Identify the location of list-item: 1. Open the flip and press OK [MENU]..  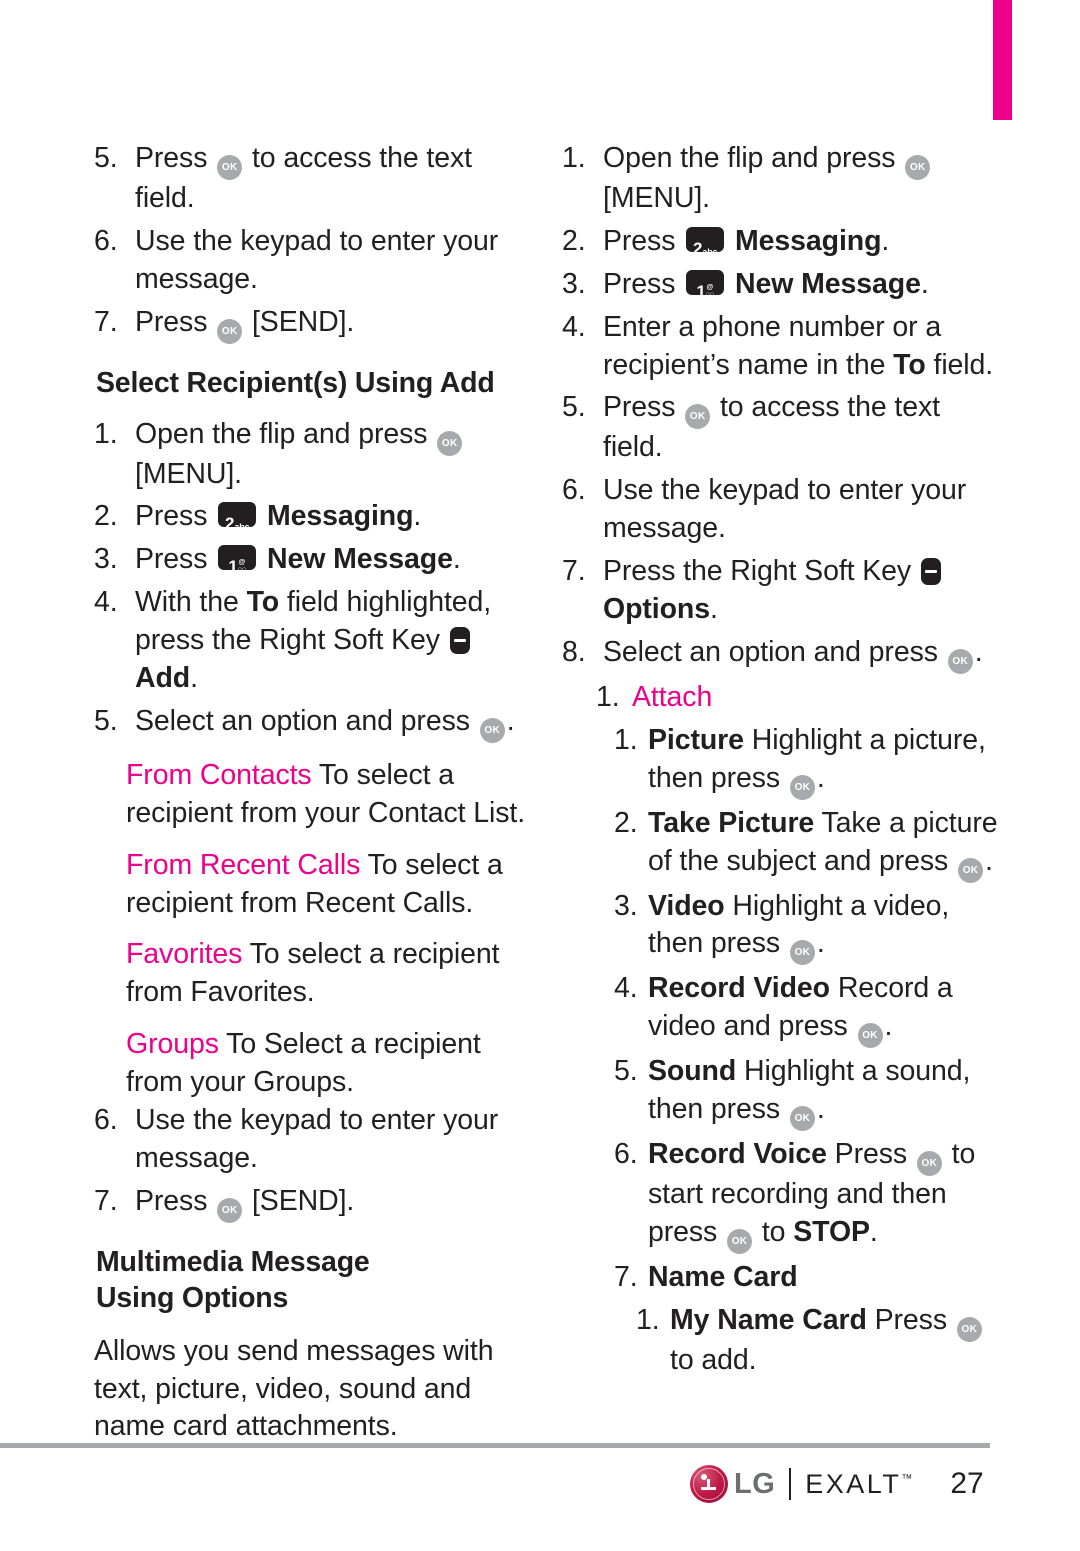
(314, 455).